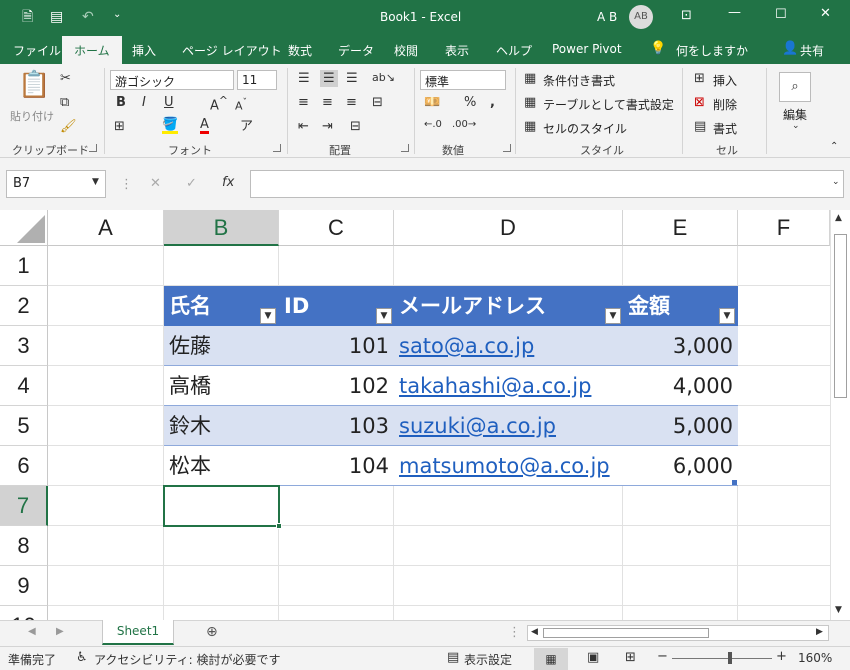  I want to click on email-link: matsumoto@a.co.jp, so click(508, 466).